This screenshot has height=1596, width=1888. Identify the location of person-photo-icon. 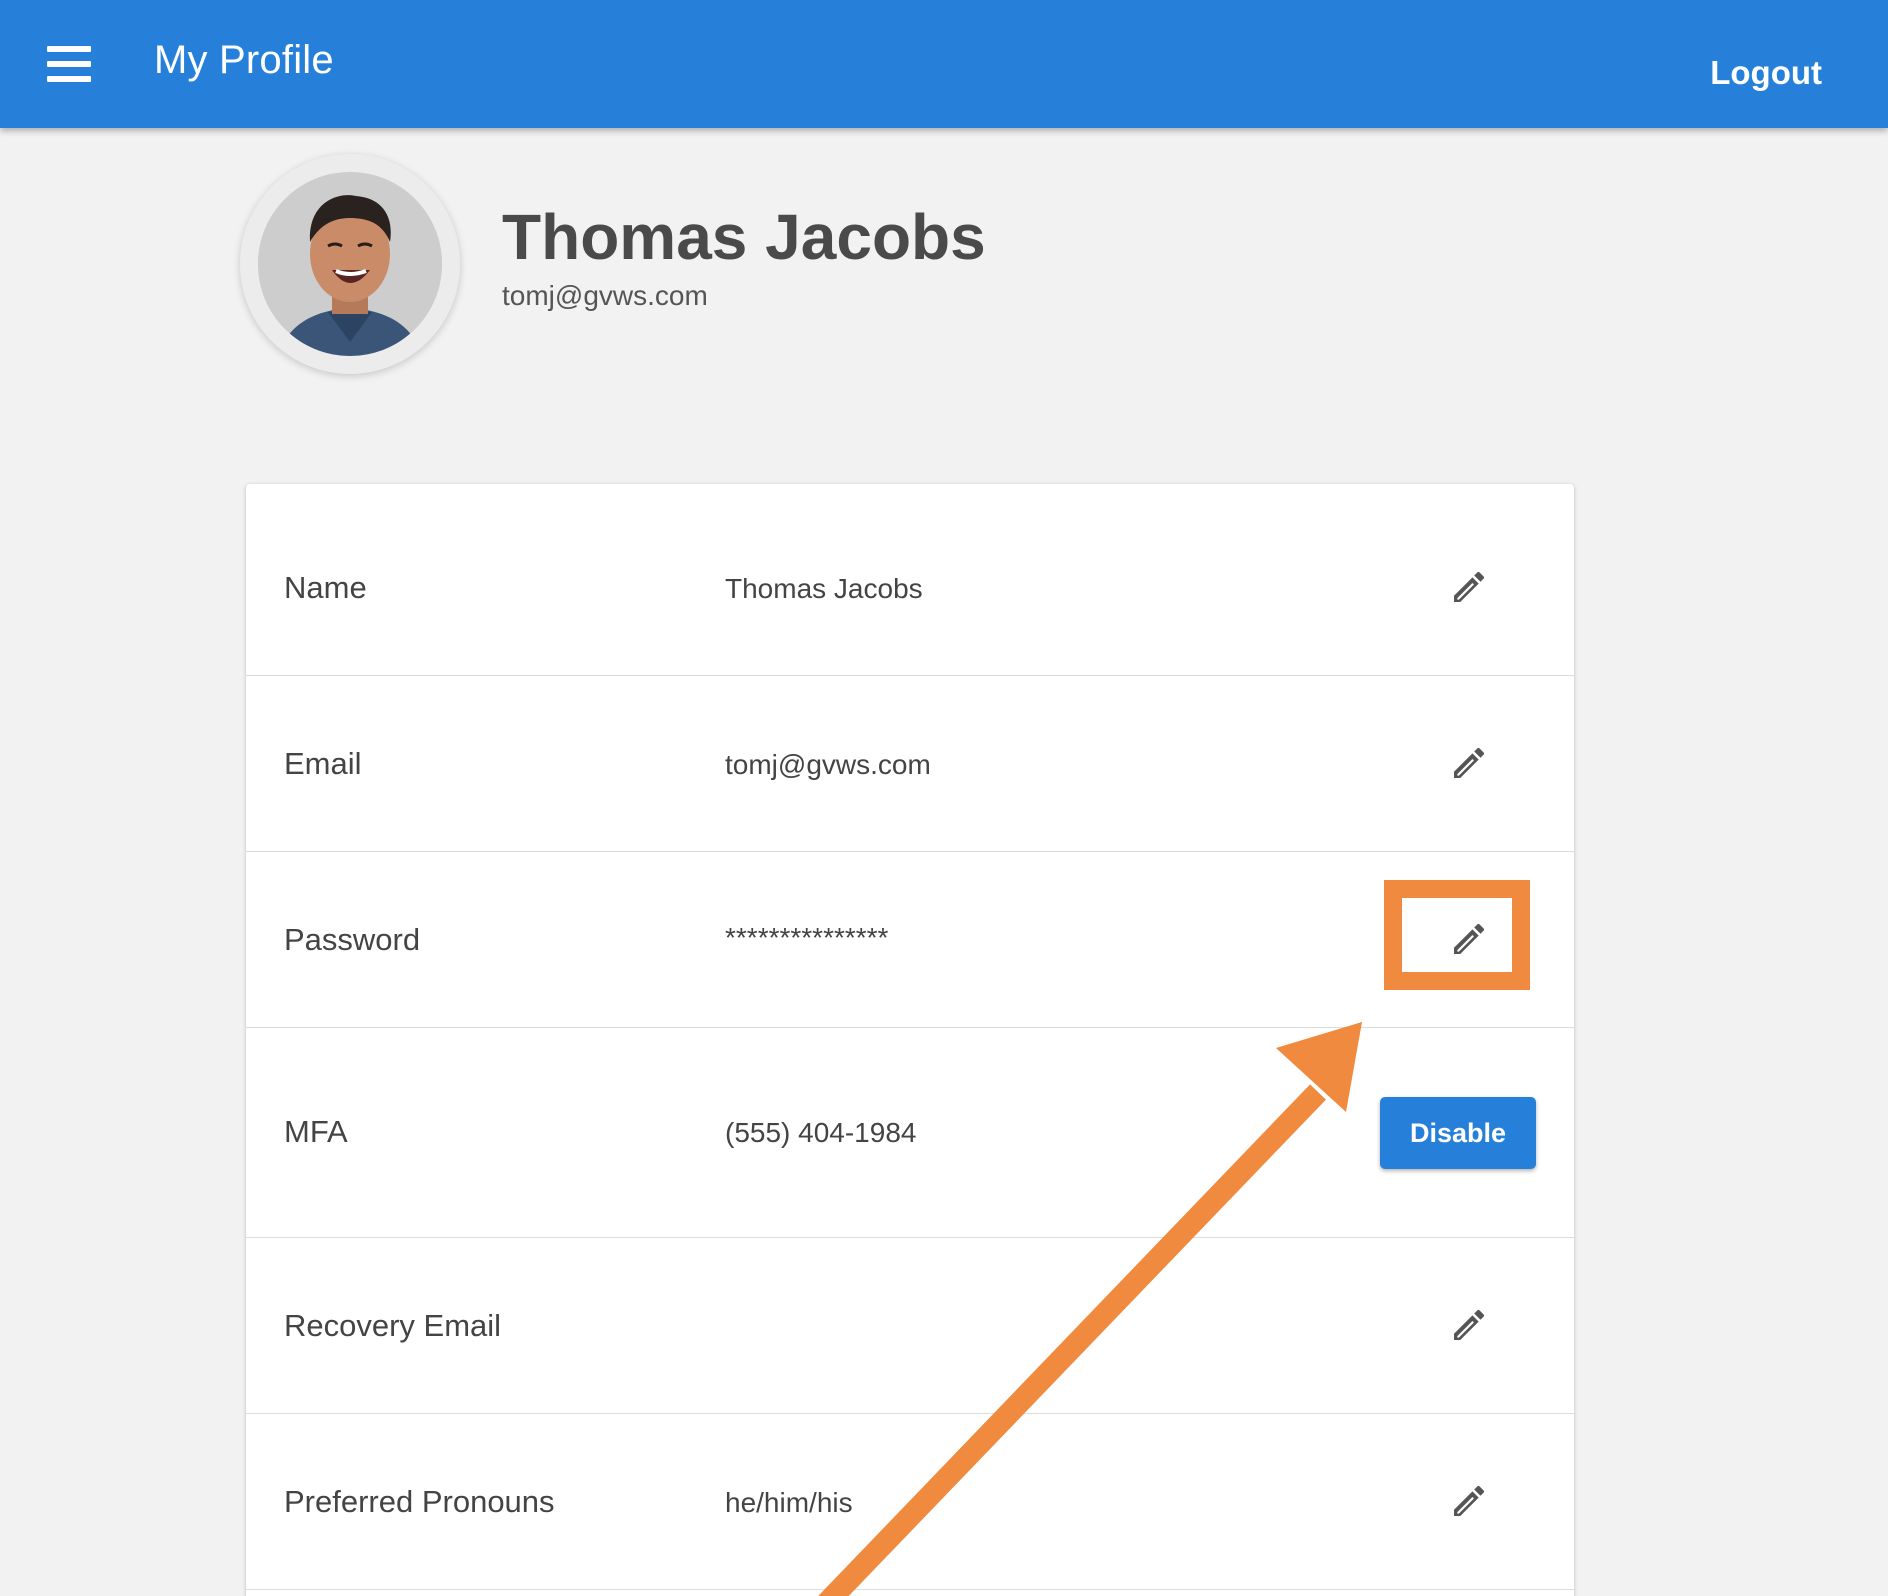
(350, 264).